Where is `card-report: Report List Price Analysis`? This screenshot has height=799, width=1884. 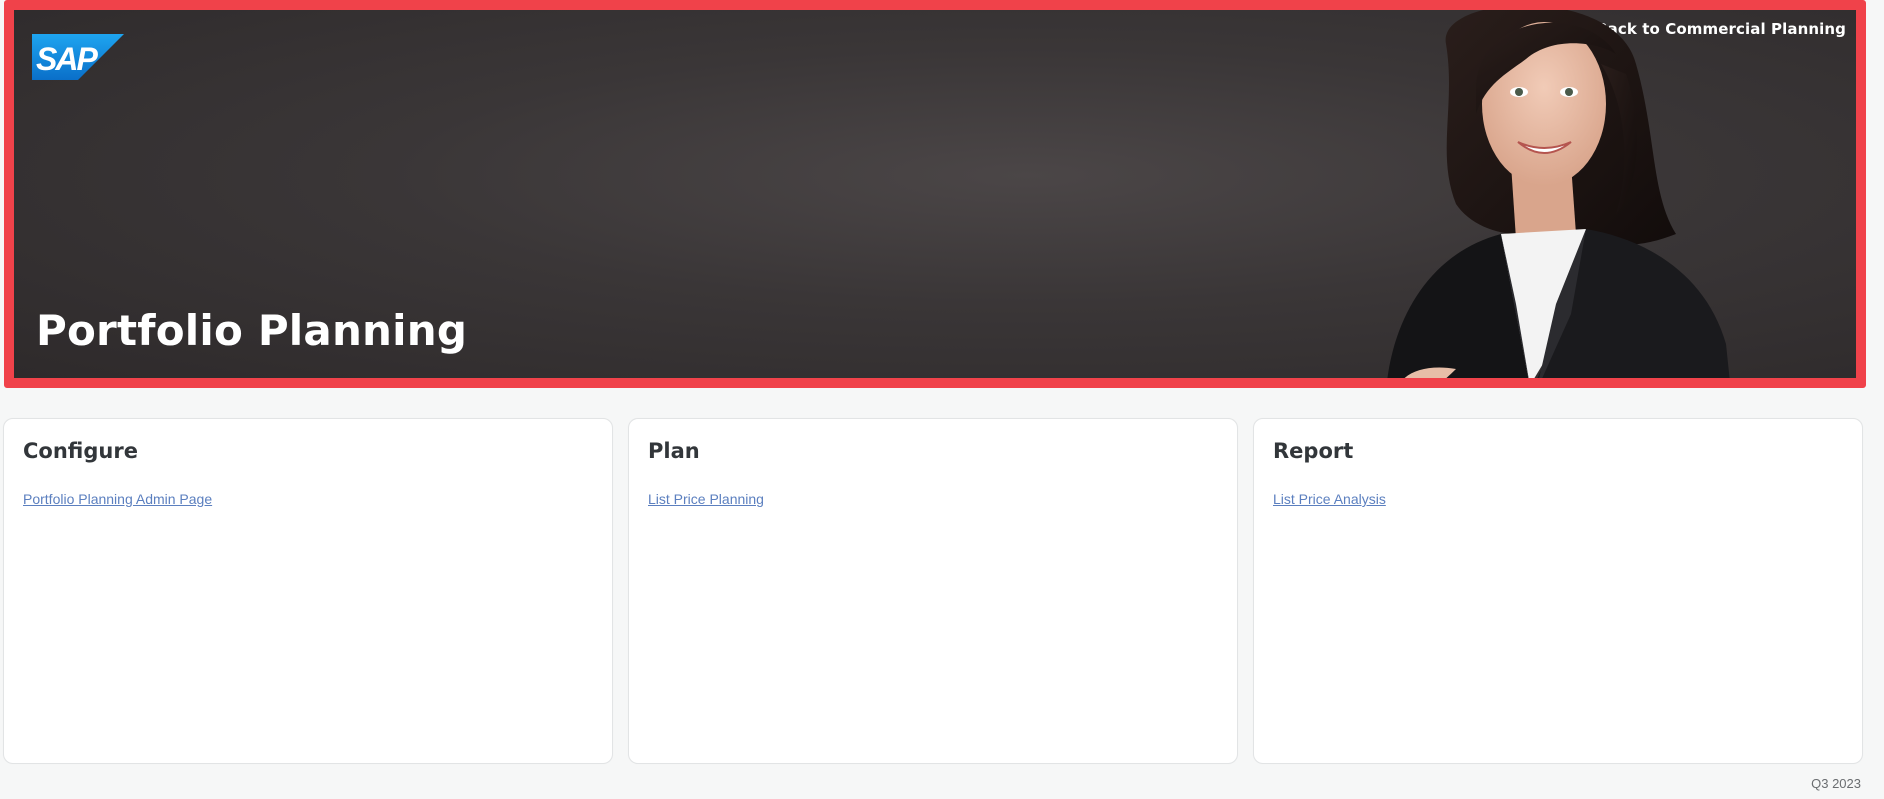
card-report: Report List Price Analysis is located at coordinates (1558, 591).